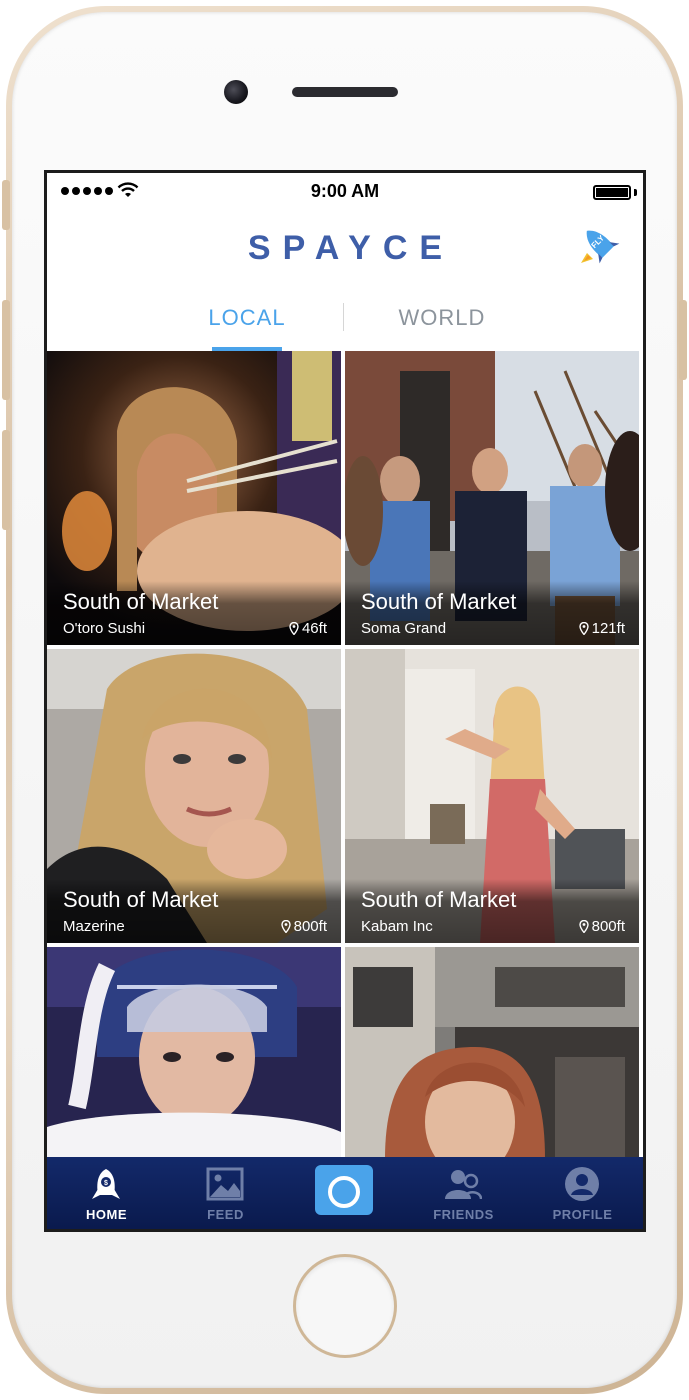 This screenshot has width=689, height=1400. What do you see at coordinates (194, 796) in the screenshot?
I see `place-tile: South of Market Mazerine 800ft` at bounding box center [194, 796].